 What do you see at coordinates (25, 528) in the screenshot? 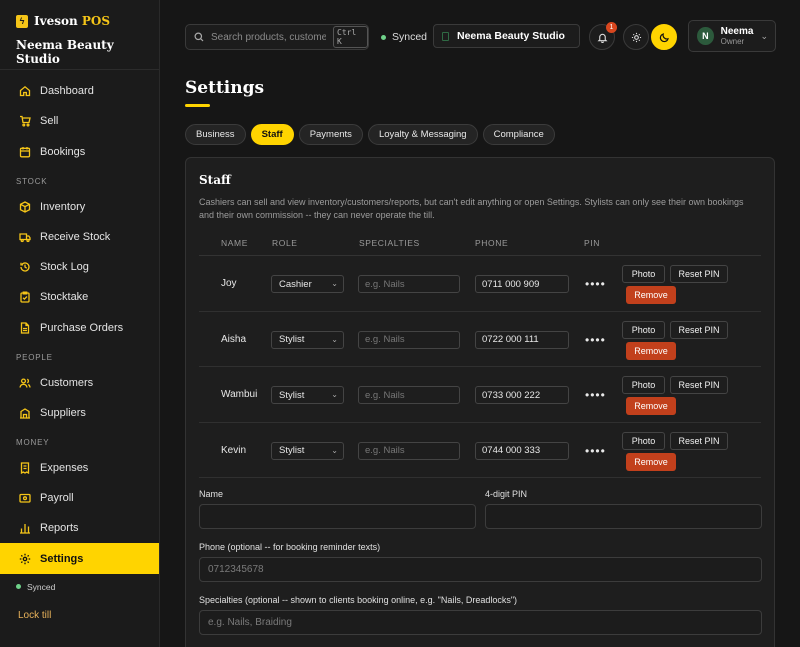
I see `bar-chart-icon` at bounding box center [25, 528].